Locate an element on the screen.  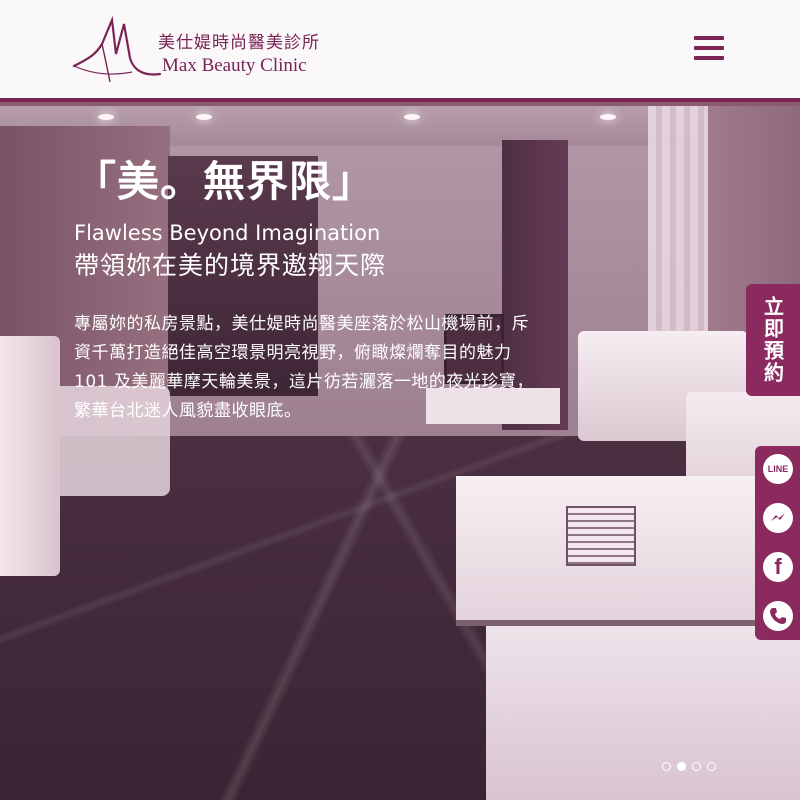
carousel-dots is located at coordinates (689, 767).